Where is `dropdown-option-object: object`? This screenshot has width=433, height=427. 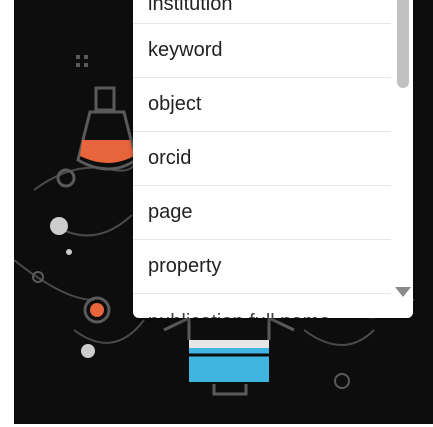 dropdown-option-object: object is located at coordinates (262, 105).